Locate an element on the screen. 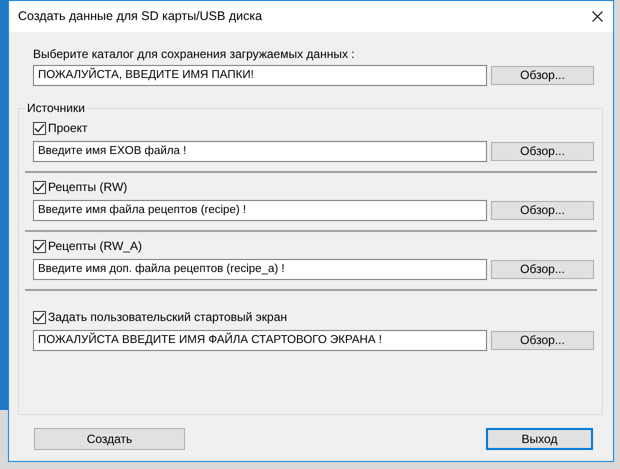 The width and height of the screenshot is (620, 469). field-label: Выберите каталог для сохранения загружаемых данных : is located at coordinates (194, 54).